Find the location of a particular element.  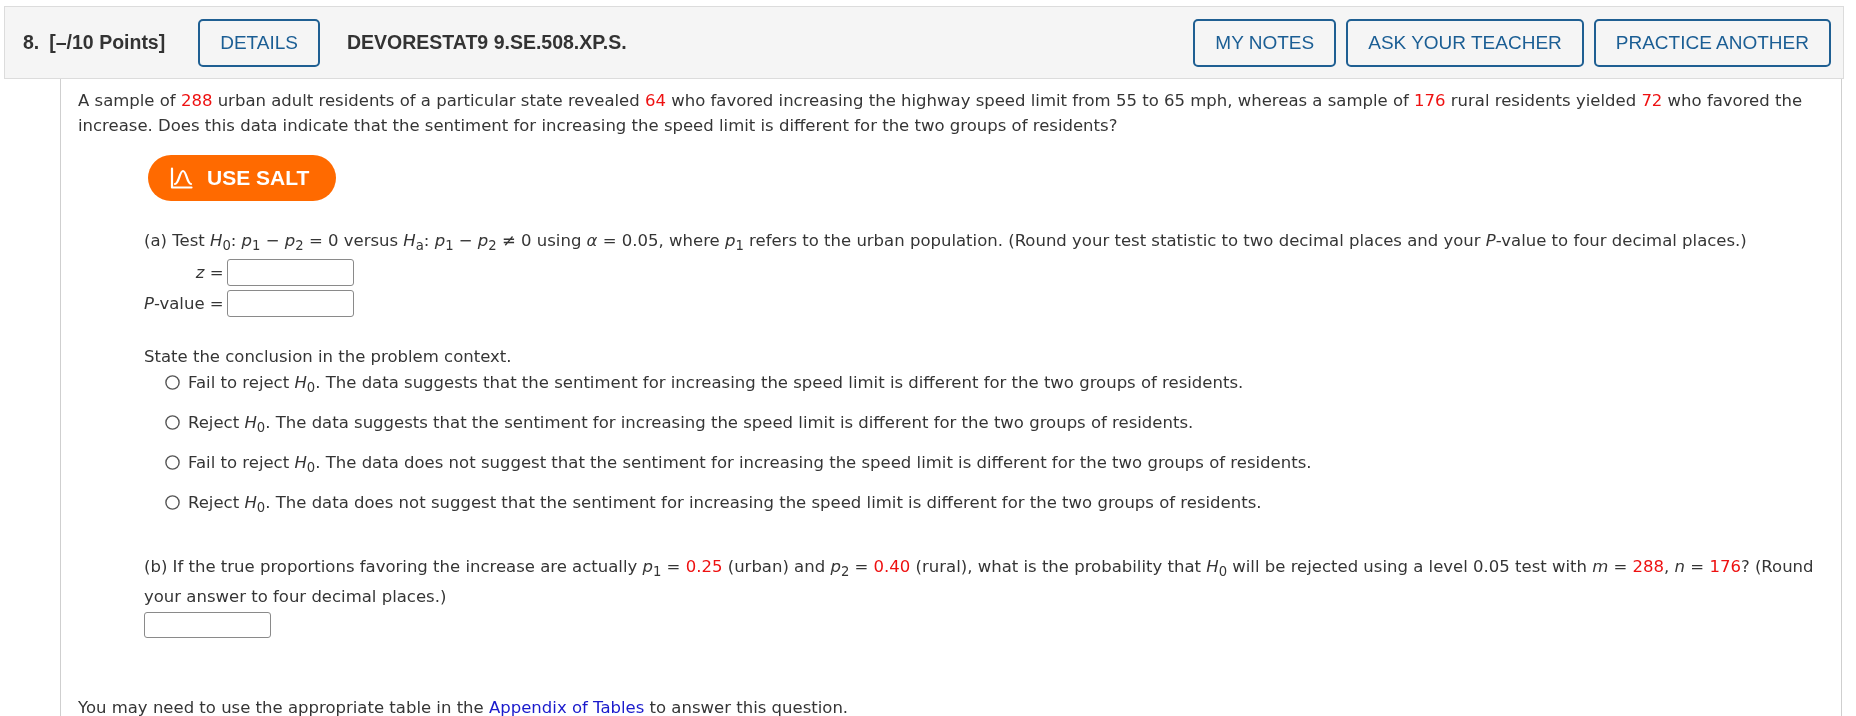

ask-teacher-button: ASK YOUR TEACHER is located at coordinates (1465, 42).